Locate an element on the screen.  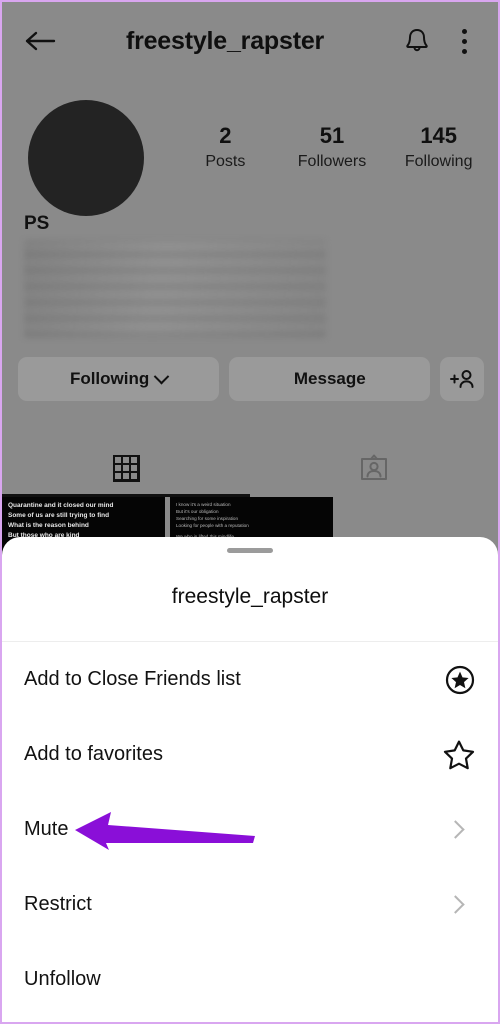
stat-label: Posts is located at coordinates (225, 161).